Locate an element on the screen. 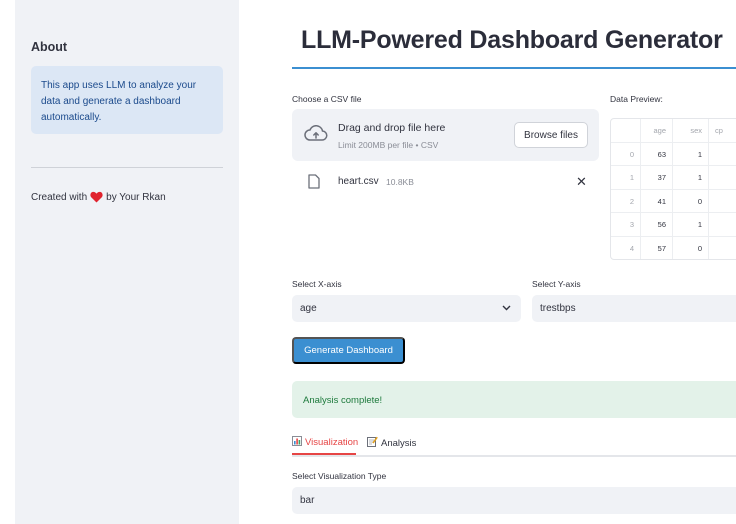 This screenshot has width=736, height=524. window-edge is located at coordinates (7, 262).